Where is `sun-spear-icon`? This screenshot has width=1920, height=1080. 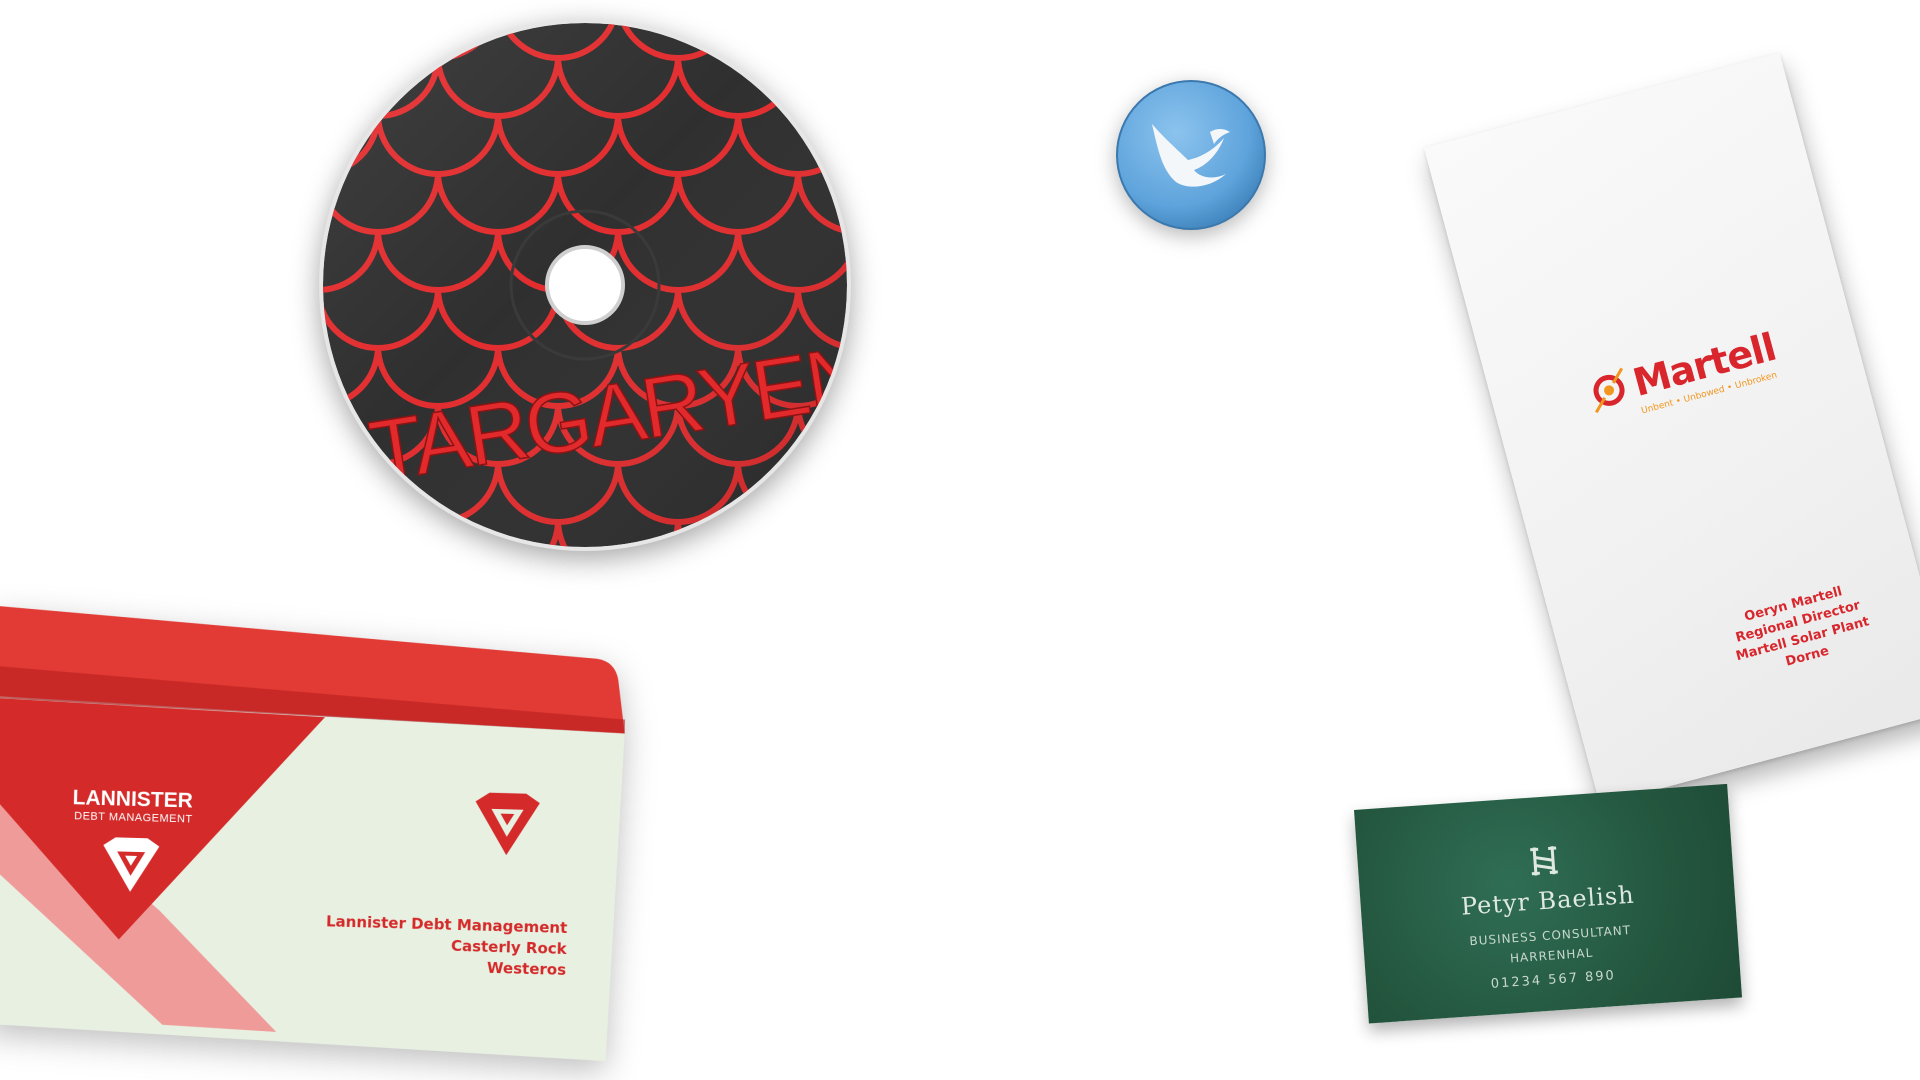 sun-spear-icon is located at coordinates (1609, 390).